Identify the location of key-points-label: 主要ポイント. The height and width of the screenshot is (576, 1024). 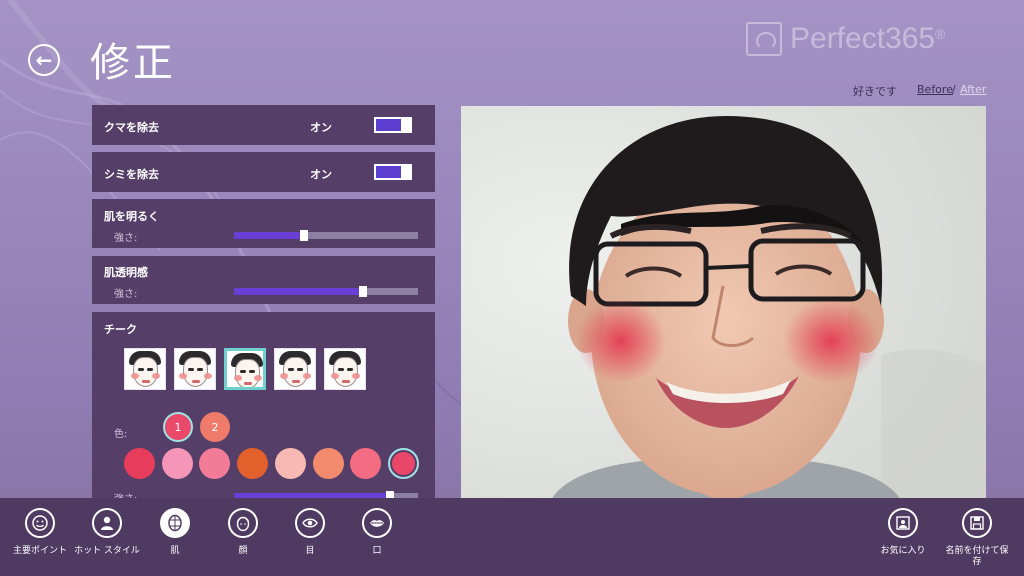
(39, 551).